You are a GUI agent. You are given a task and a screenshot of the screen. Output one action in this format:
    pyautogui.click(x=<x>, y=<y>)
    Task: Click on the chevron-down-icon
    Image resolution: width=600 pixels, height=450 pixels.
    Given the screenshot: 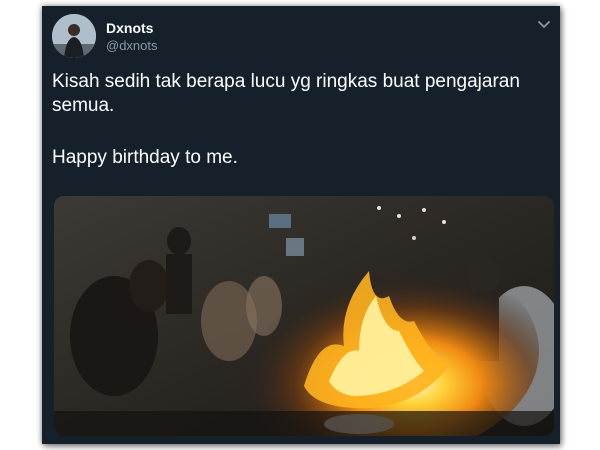 What is the action you would take?
    pyautogui.click(x=544, y=24)
    